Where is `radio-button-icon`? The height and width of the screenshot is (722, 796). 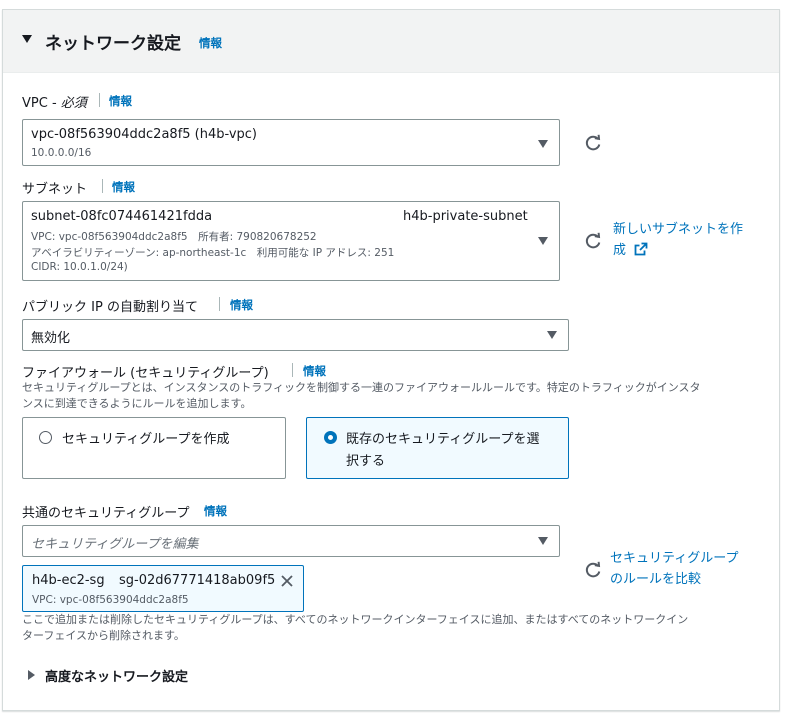
radio-button-icon is located at coordinates (45, 437).